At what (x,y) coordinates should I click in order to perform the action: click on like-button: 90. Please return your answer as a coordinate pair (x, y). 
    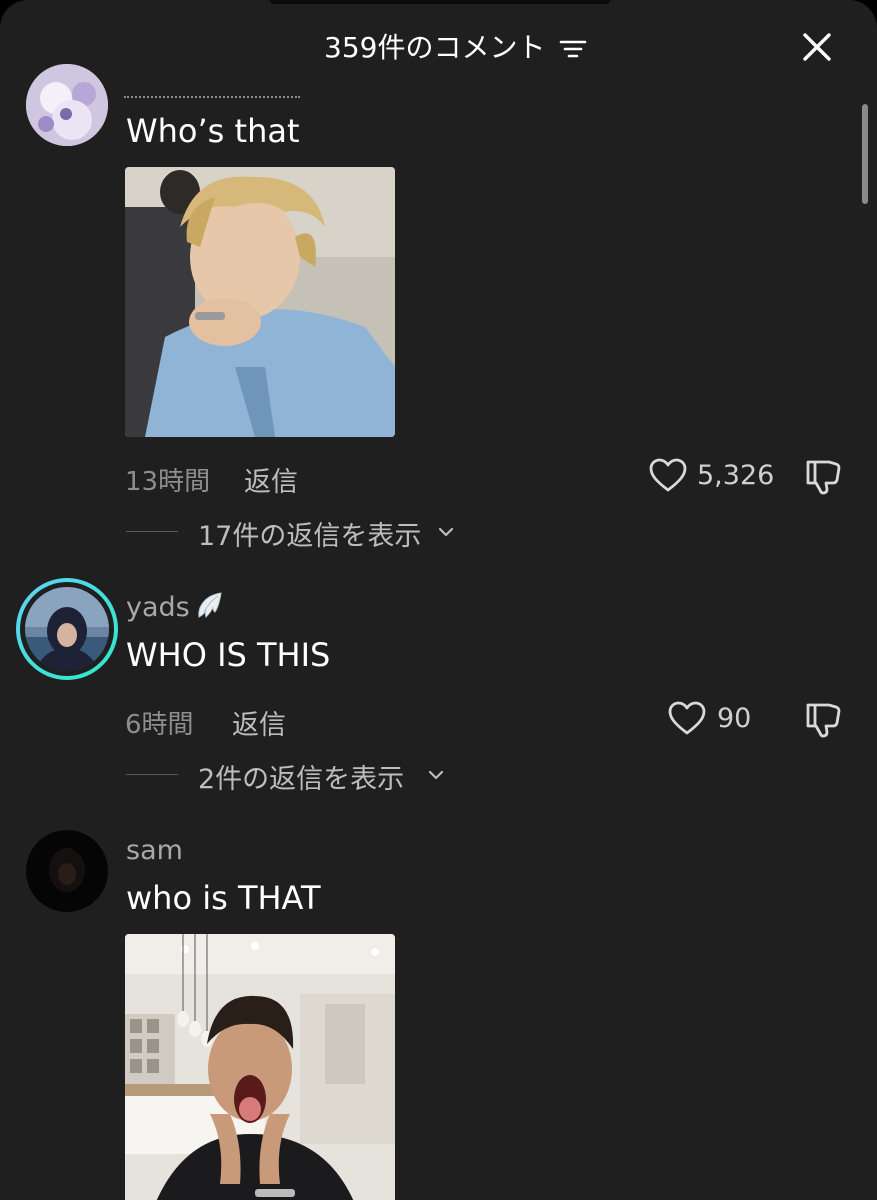
    Looking at the image, I should click on (712, 719).